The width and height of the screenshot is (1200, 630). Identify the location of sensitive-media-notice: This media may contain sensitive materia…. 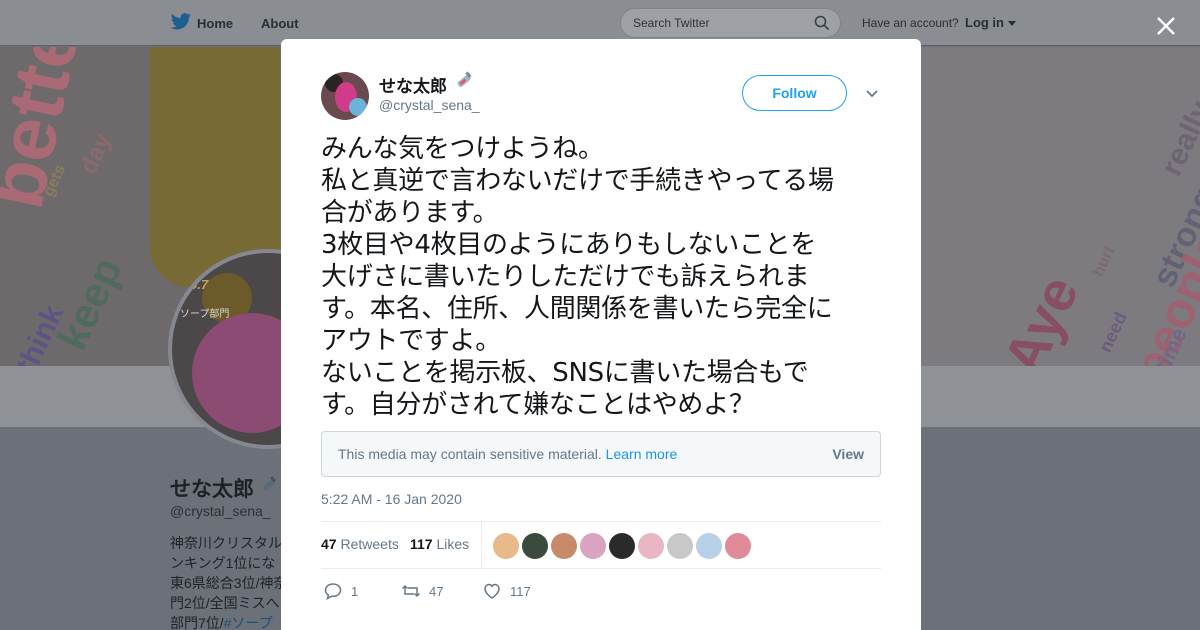
(601, 454).